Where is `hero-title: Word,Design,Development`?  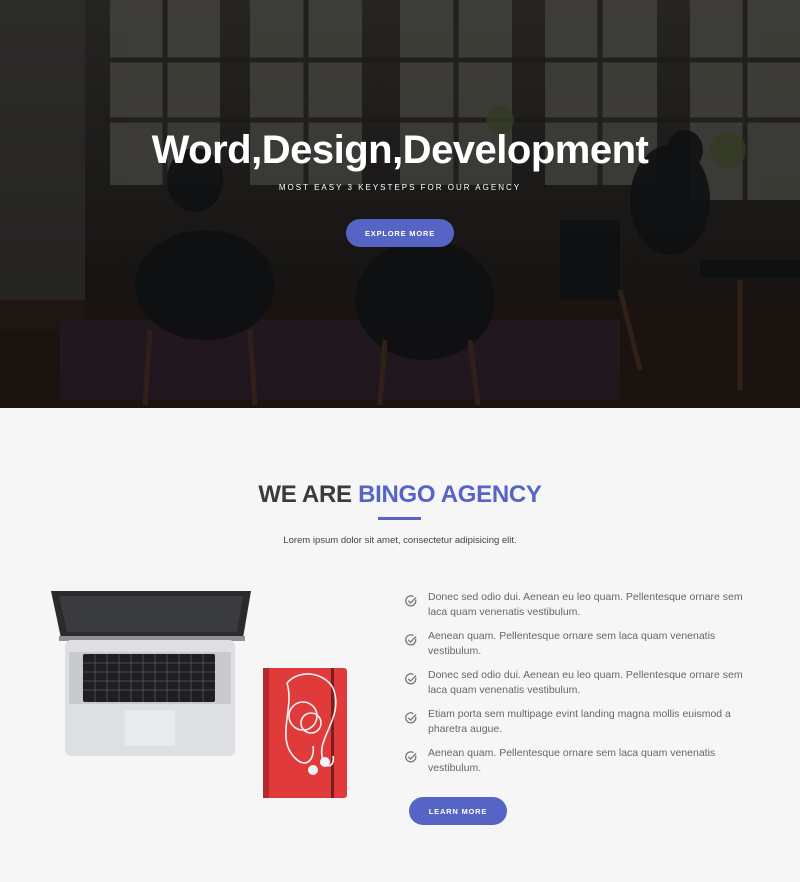 hero-title: Word,Design,Development is located at coordinates (400, 150).